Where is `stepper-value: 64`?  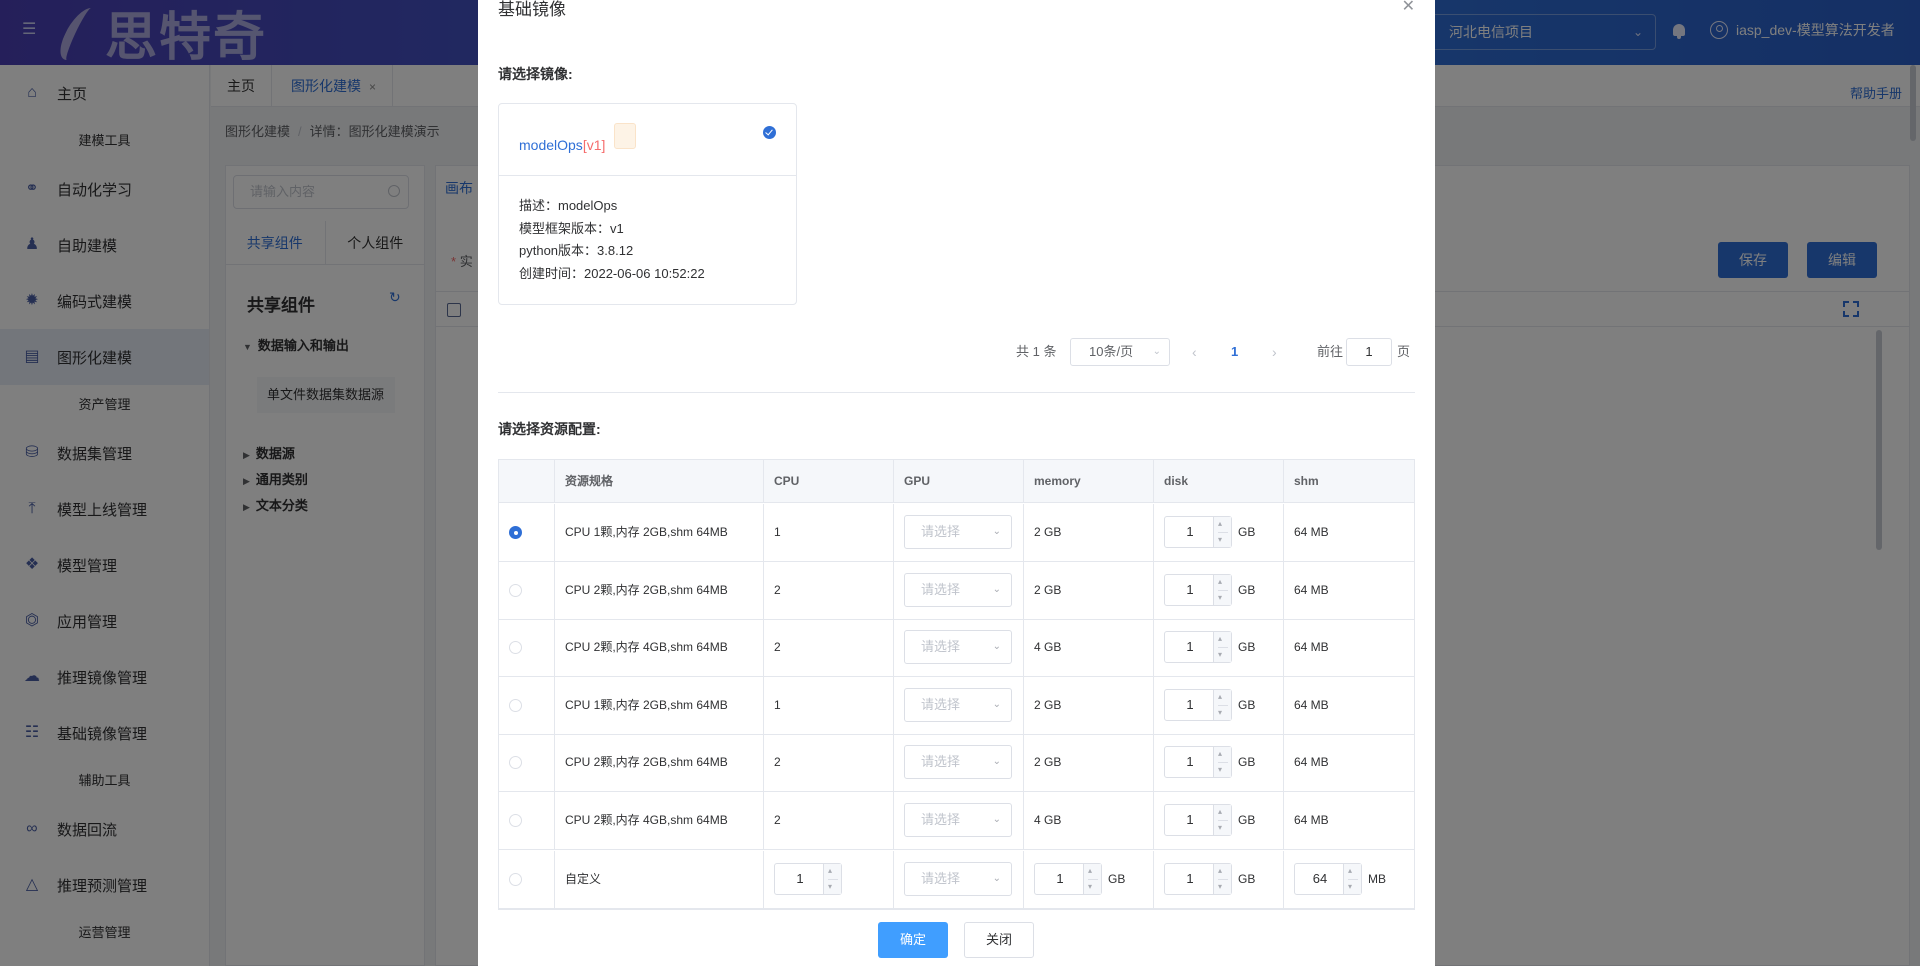
stepper-value: 64 is located at coordinates (1320, 878).